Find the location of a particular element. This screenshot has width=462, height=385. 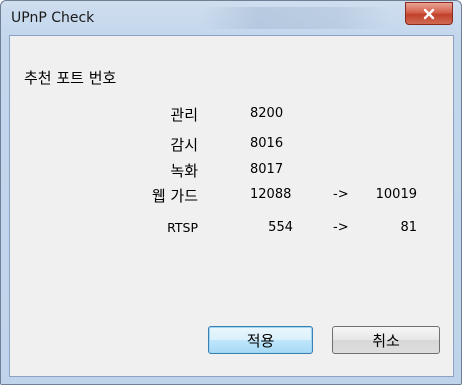

window-title: UPnP Check is located at coordinates (53, 18).